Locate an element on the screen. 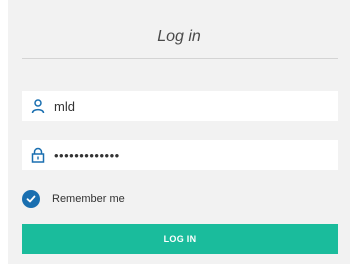  username-input is located at coordinates (193, 106).